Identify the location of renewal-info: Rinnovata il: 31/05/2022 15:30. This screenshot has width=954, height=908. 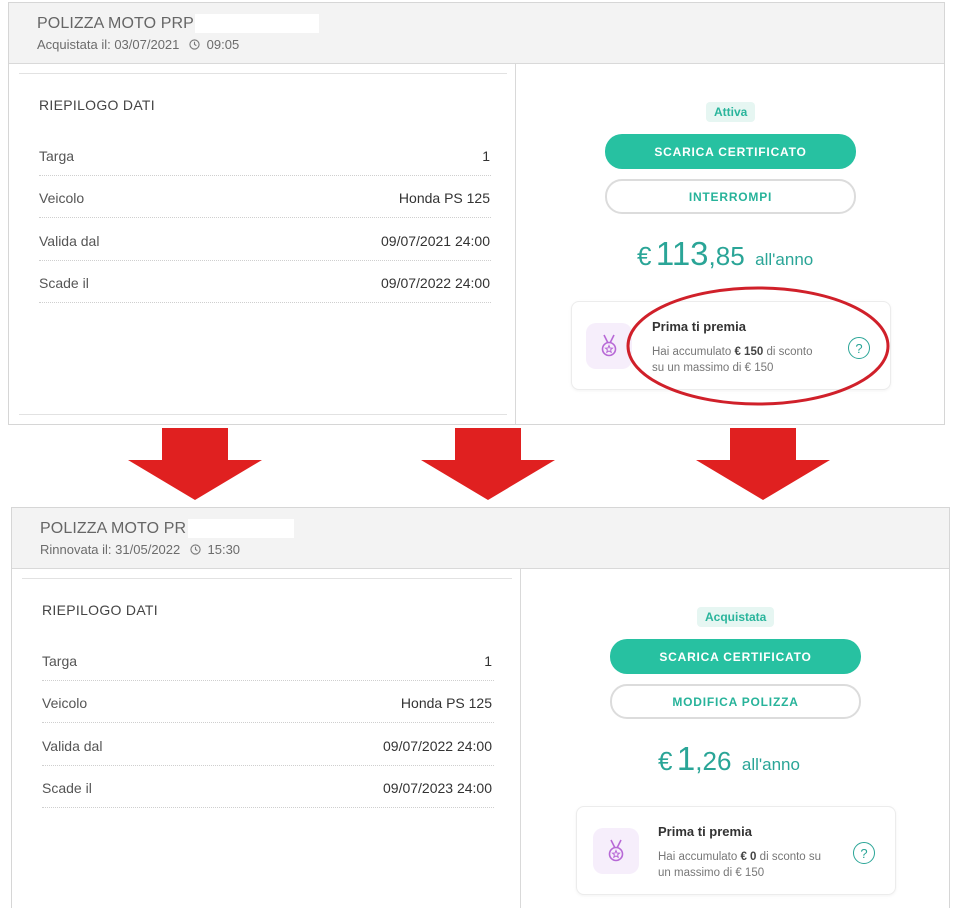
(140, 549).